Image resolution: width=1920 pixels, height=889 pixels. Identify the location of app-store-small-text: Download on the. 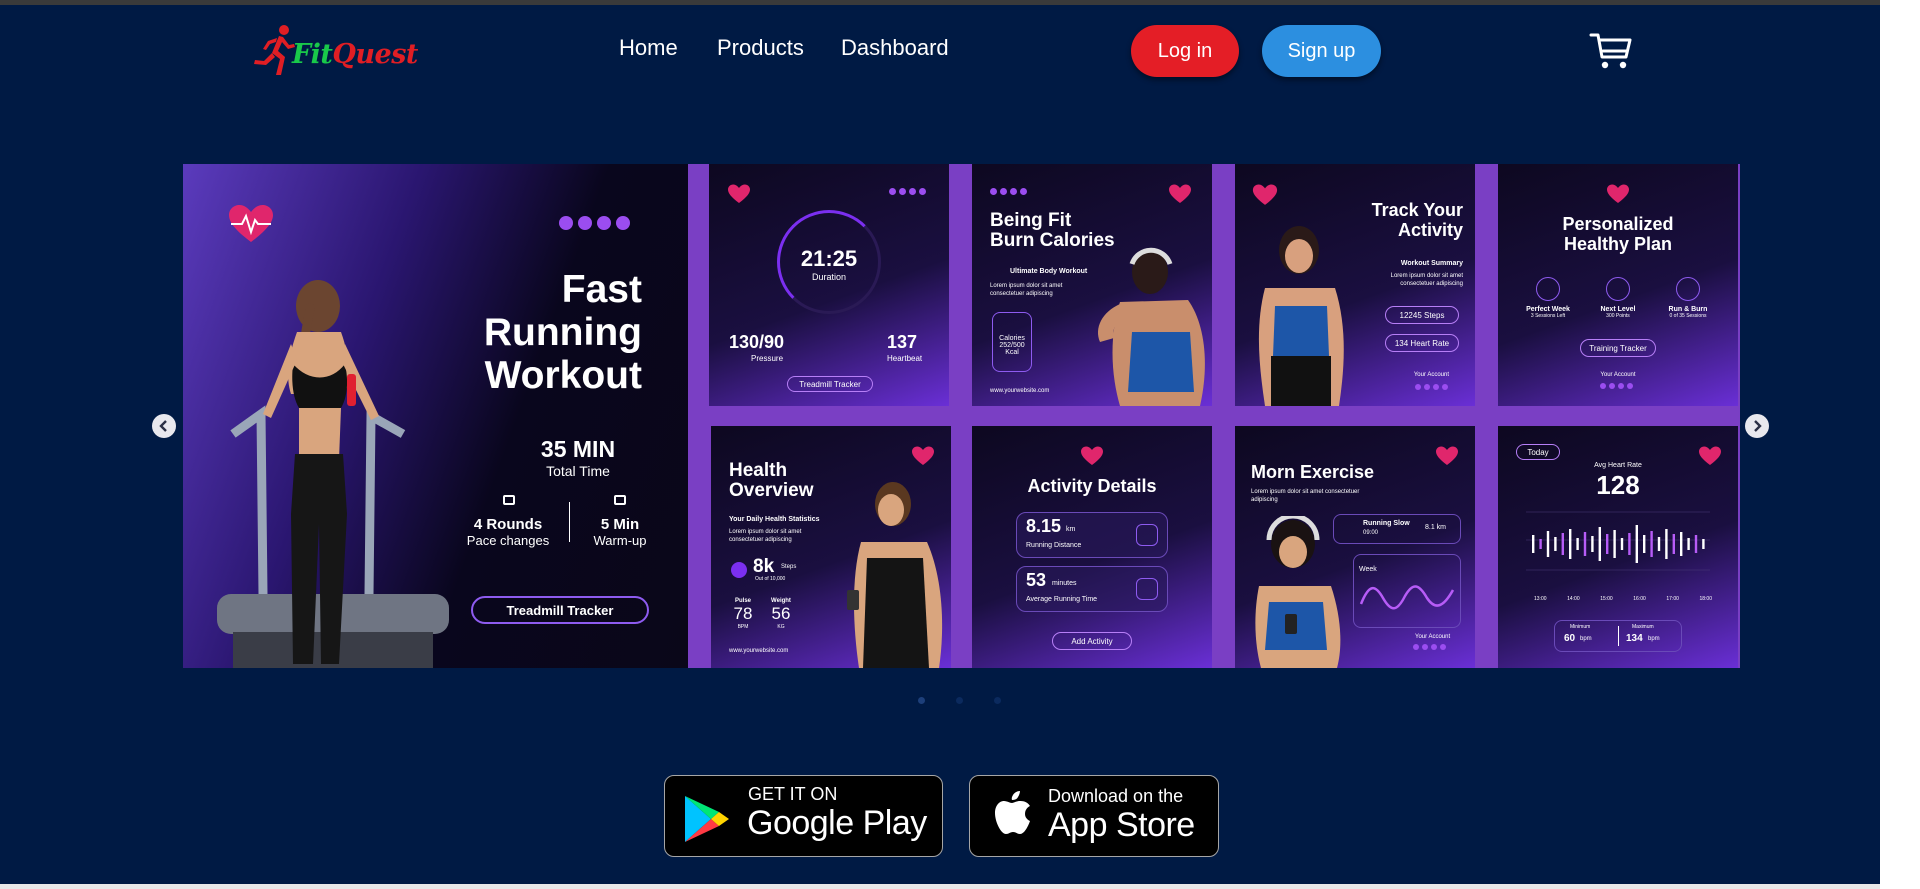
(1116, 796).